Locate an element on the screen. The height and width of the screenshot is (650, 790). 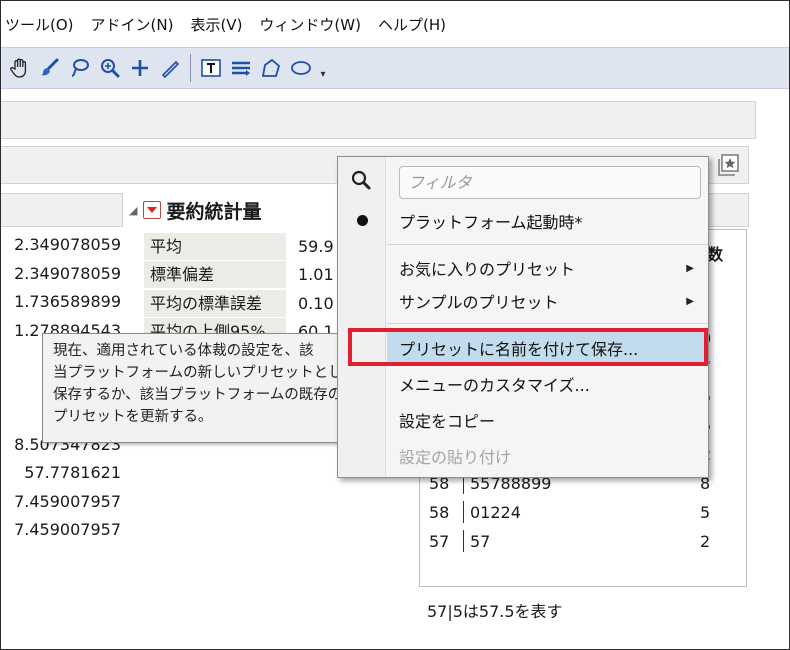
crosshair-icon is located at coordinates (140, 68).